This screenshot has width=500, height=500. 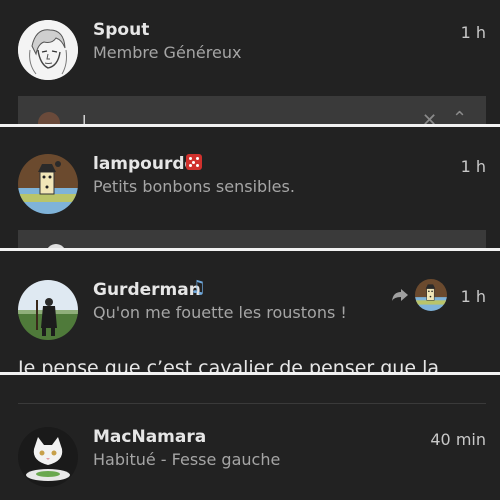 What do you see at coordinates (220, 312) in the screenshot?
I see `user-title: Qu'on me fouette les roustons !` at bounding box center [220, 312].